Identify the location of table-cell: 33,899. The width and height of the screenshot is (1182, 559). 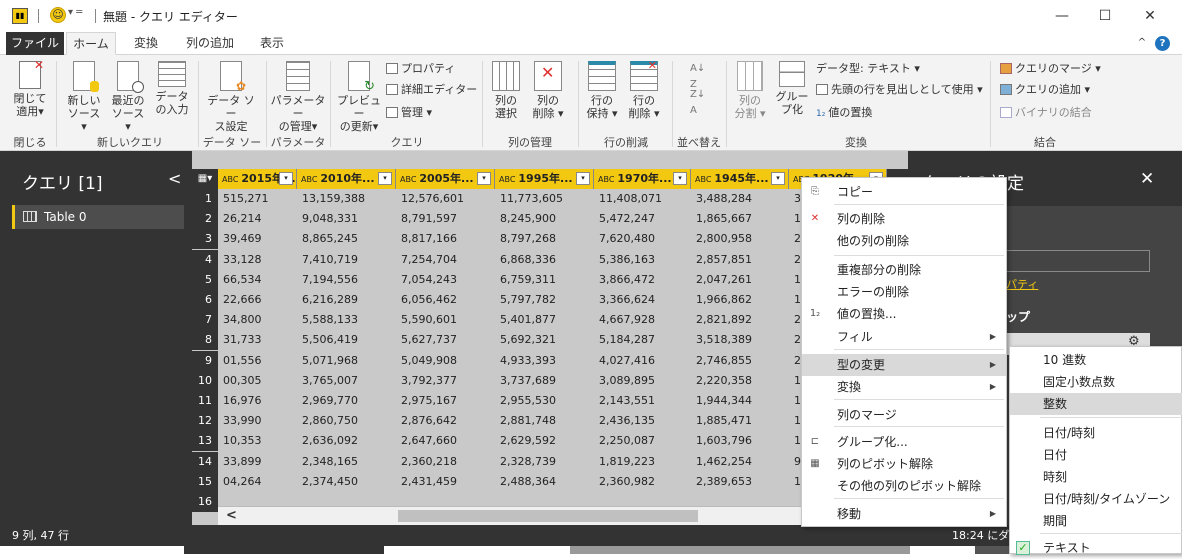
(257, 462).